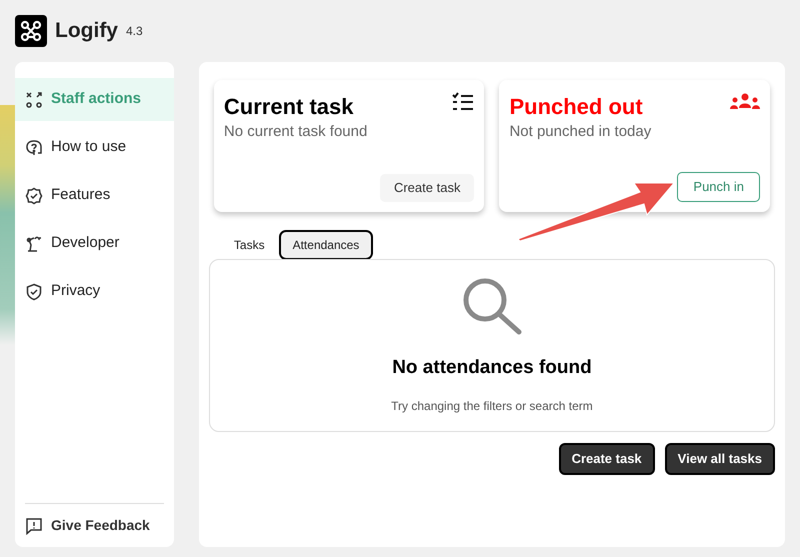  What do you see at coordinates (719, 459) in the screenshot?
I see `action-button: View all tasks` at bounding box center [719, 459].